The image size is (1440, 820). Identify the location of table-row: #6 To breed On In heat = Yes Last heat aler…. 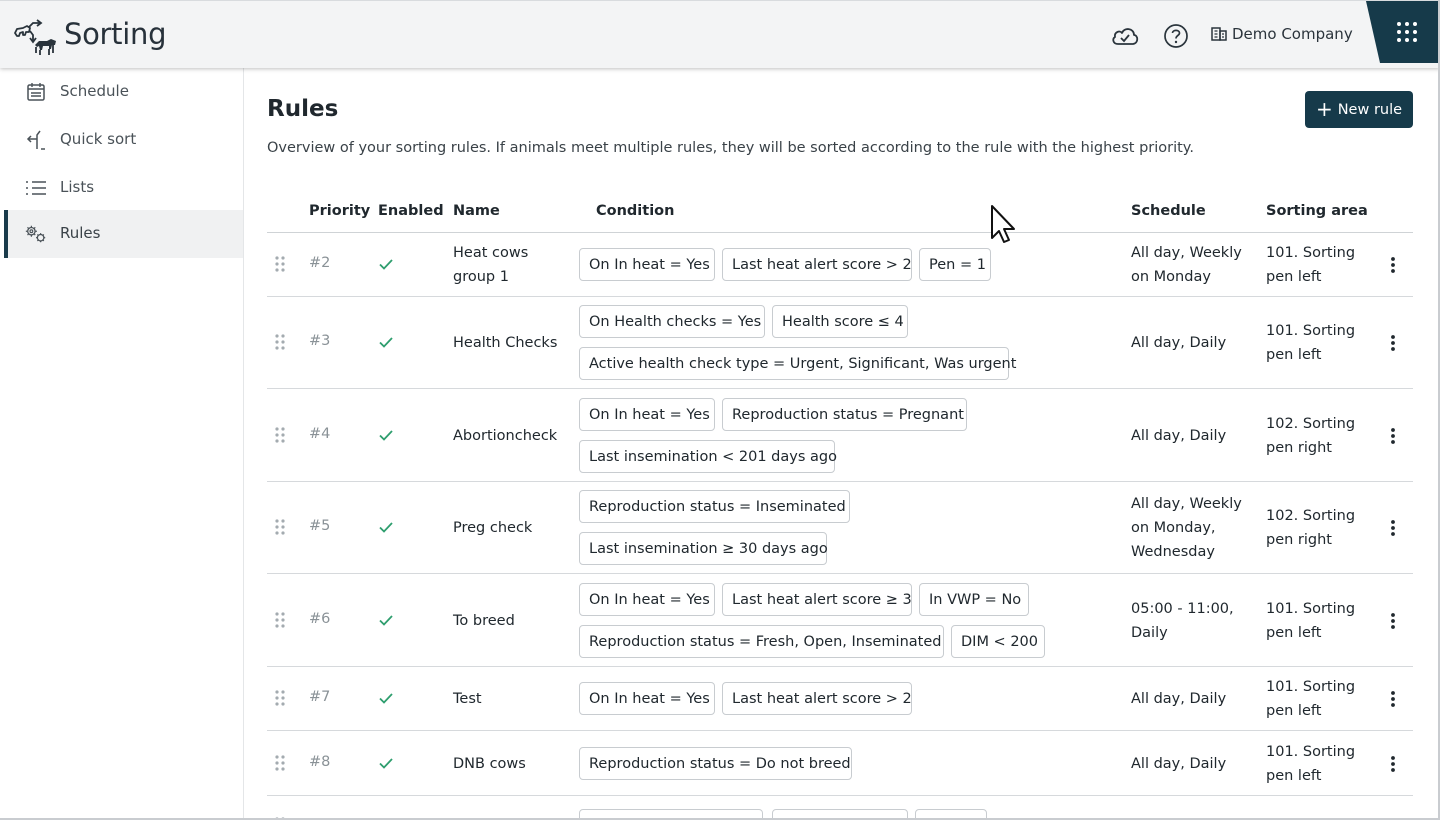
(840, 620).